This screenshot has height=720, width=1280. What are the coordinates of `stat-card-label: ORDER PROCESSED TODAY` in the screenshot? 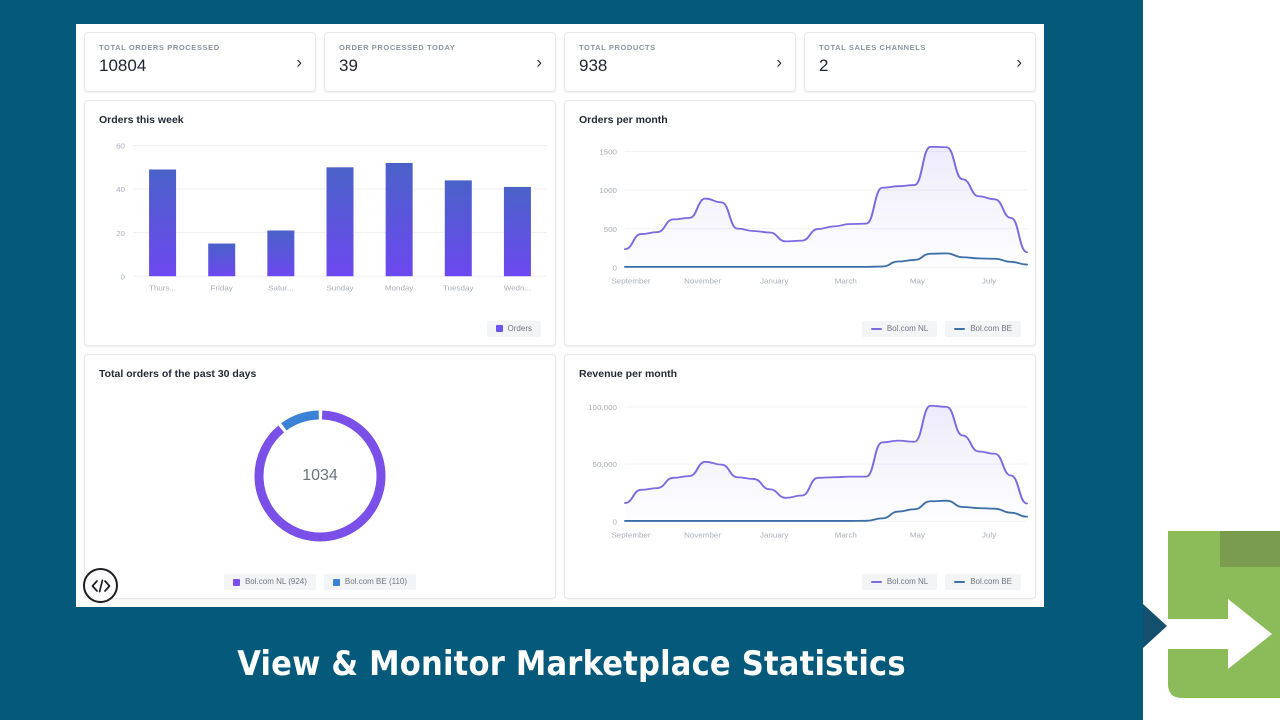 It's located at (397, 47).